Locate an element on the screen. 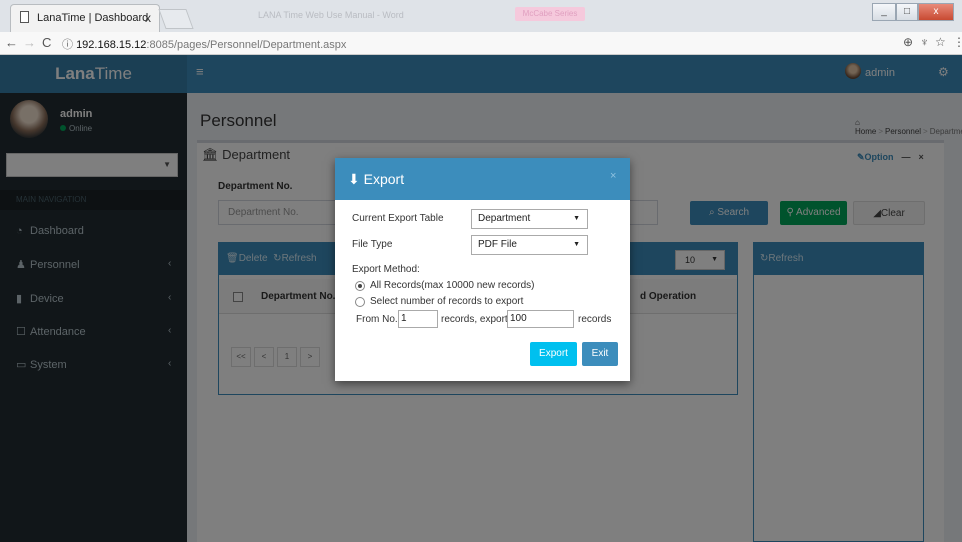  browser-tab: LanaTime | Dashboard x is located at coordinates (85, 18).